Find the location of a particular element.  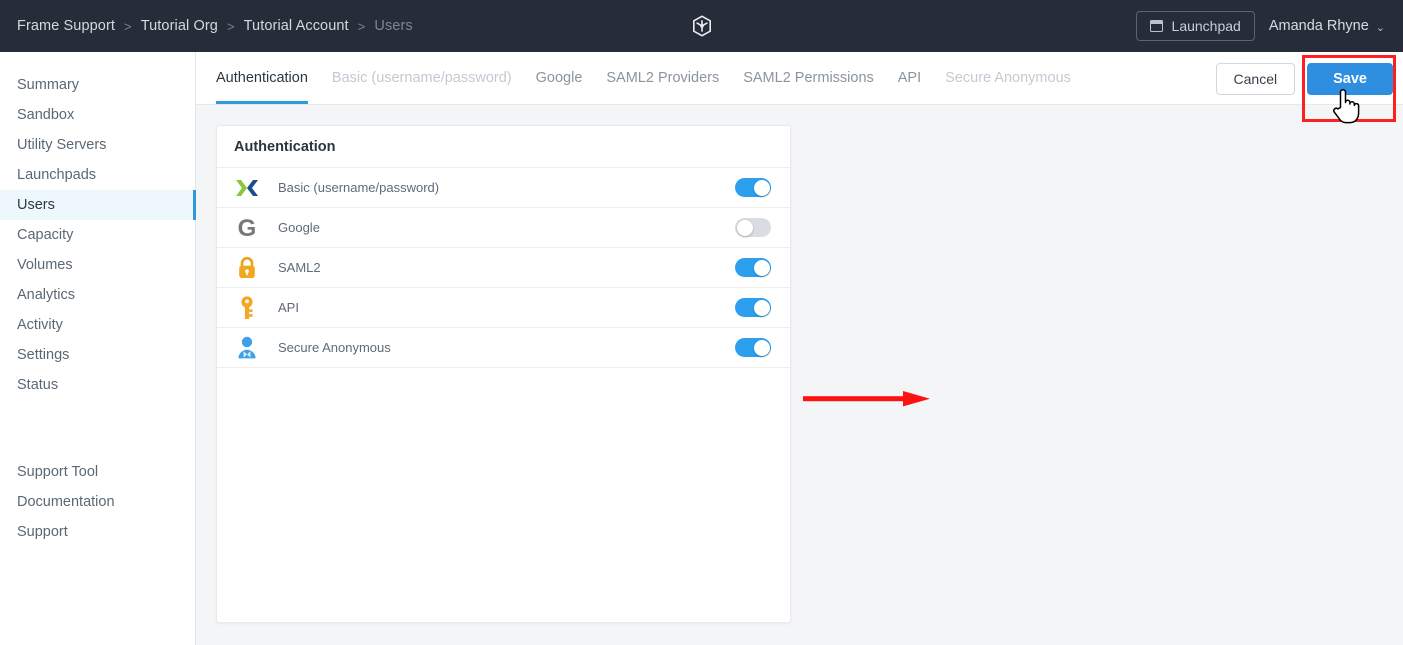

sidebar-item-label: Documentation is located at coordinates (66, 502).